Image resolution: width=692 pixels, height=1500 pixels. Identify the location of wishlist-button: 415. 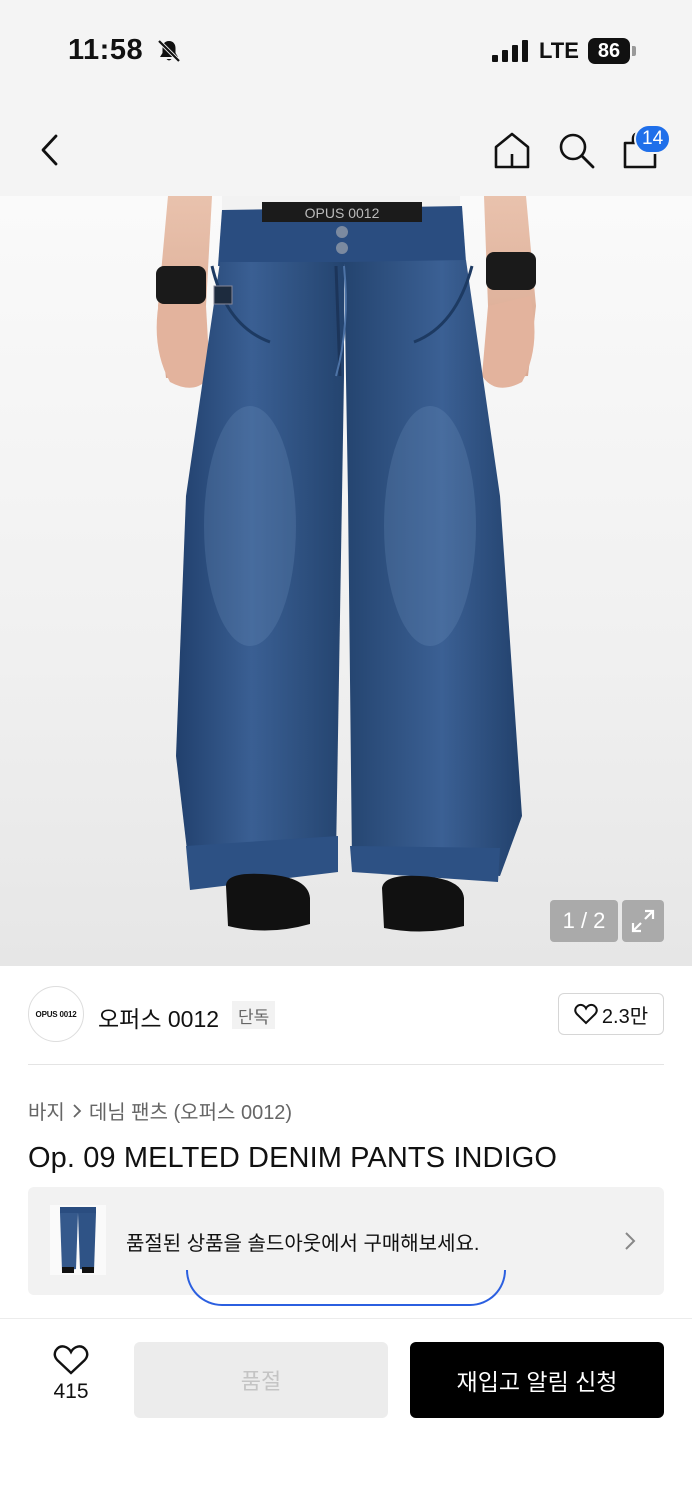
(71, 1379).